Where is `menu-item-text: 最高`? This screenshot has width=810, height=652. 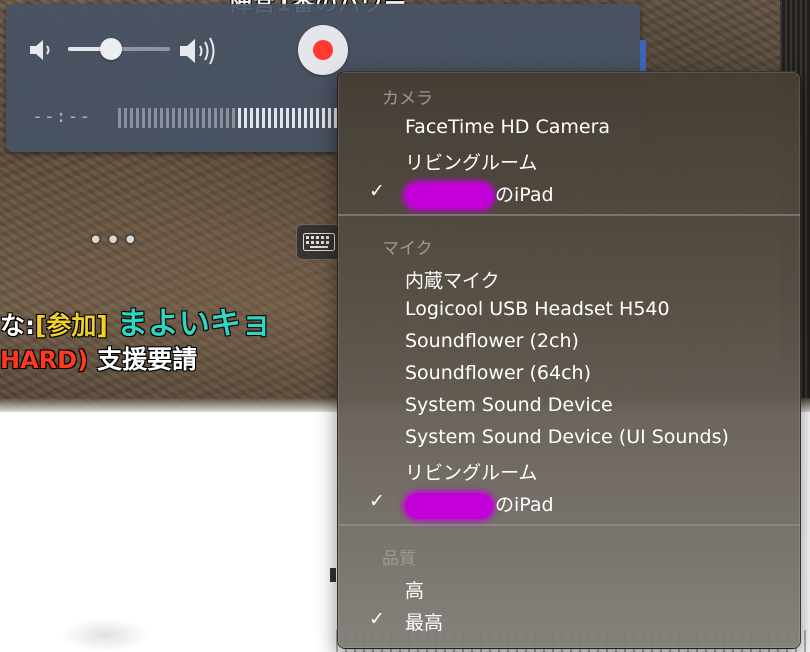
menu-item-text: 最高 is located at coordinates (424, 623).